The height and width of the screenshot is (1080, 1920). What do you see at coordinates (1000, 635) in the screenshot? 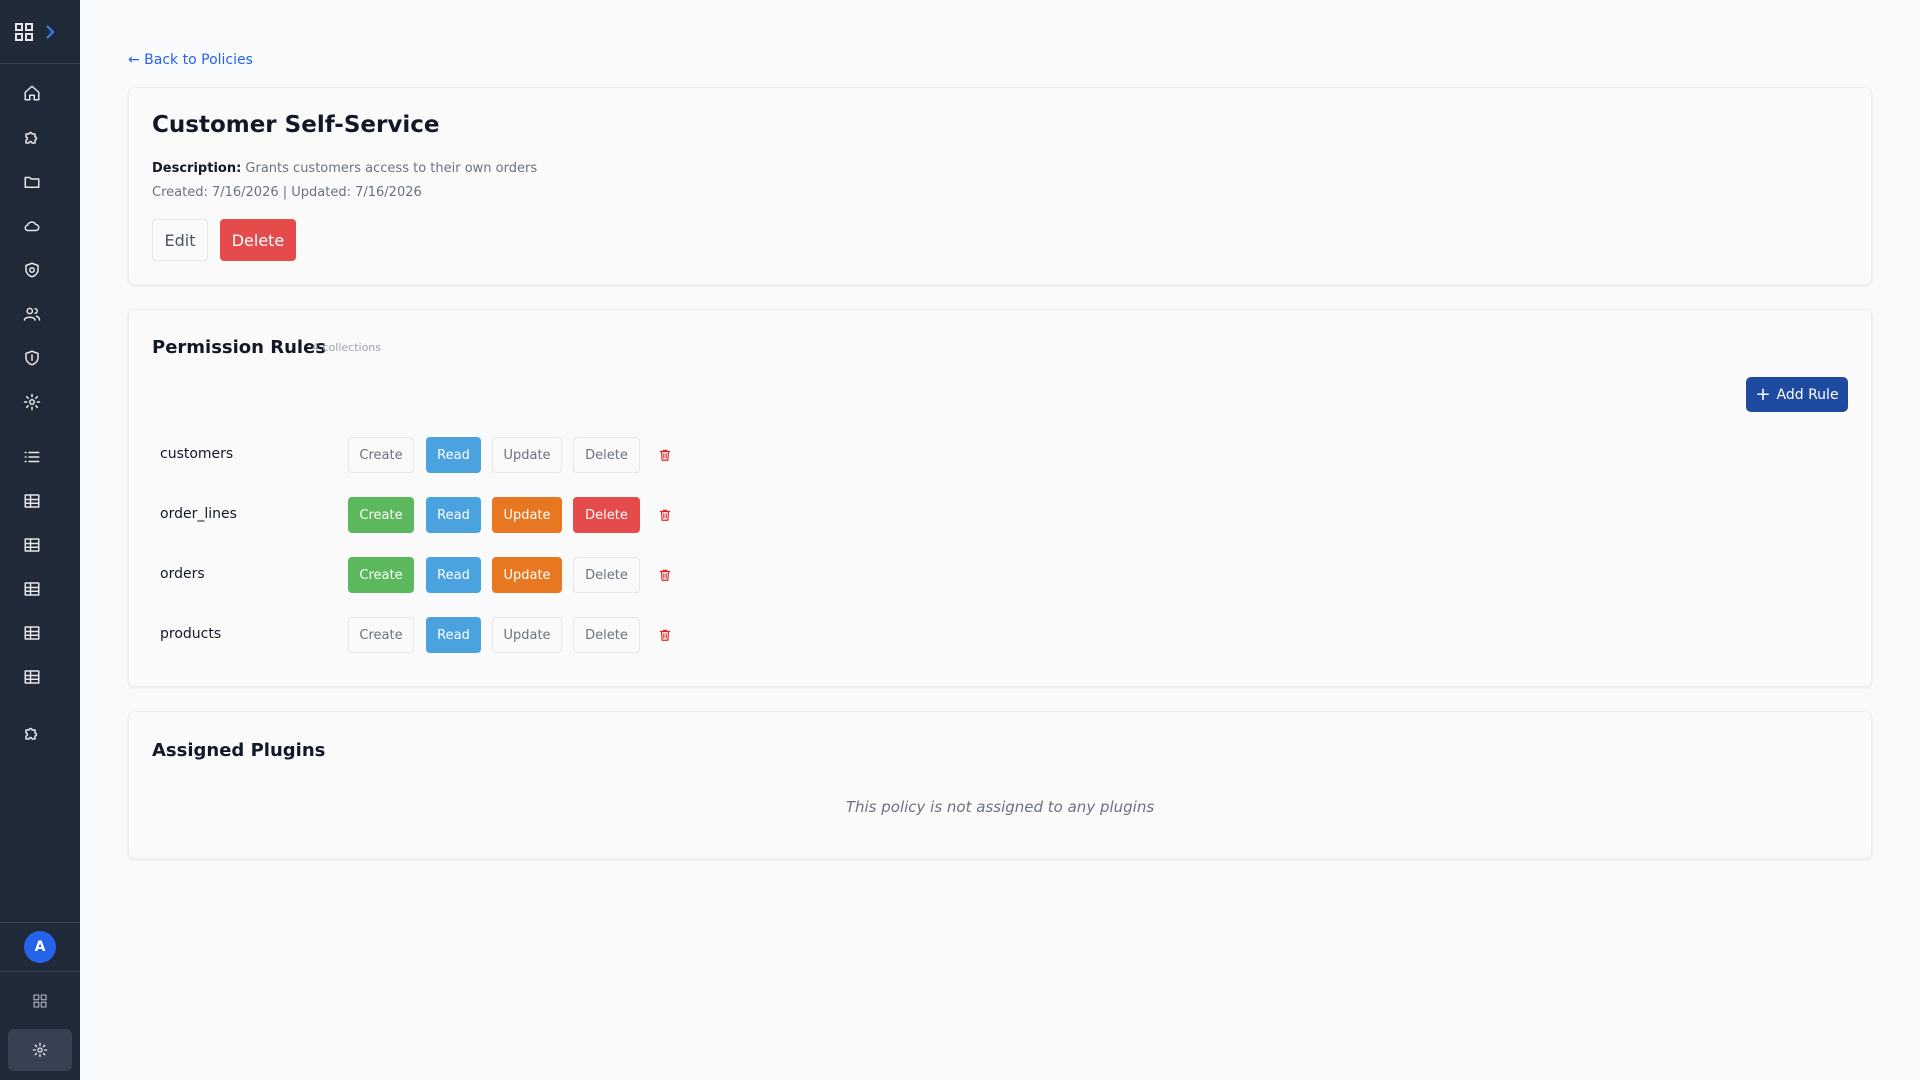
I see `rule-row: products Create Read Update Delete` at bounding box center [1000, 635].